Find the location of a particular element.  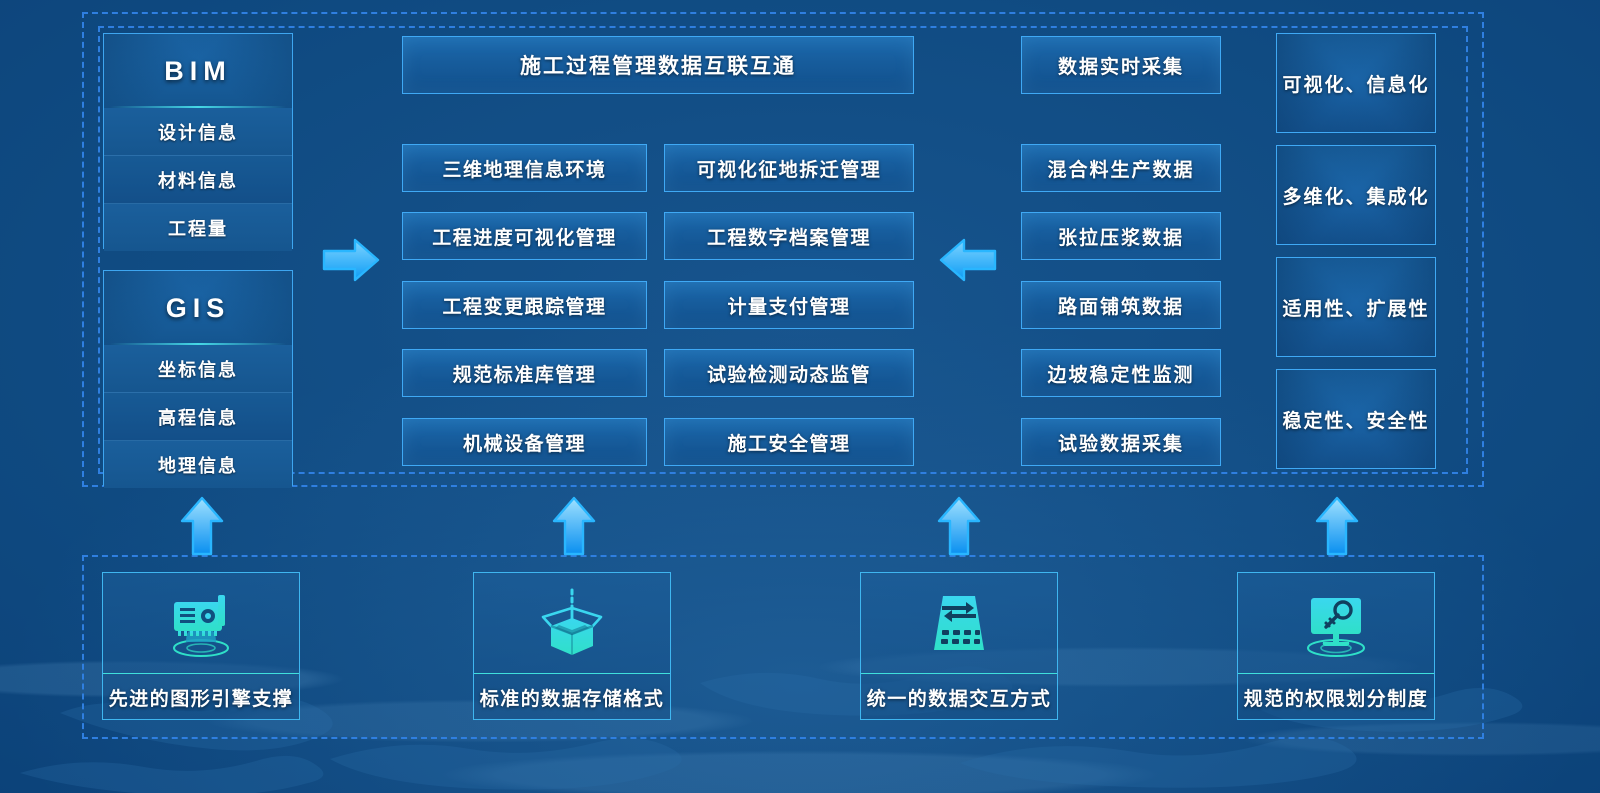

bim-item-1: 材料信息 is located at coordinates (198, 180).